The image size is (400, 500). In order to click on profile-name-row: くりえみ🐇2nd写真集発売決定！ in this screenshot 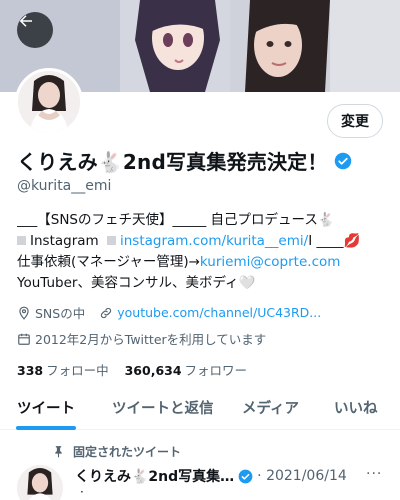, I will do `click(184, 160)`.